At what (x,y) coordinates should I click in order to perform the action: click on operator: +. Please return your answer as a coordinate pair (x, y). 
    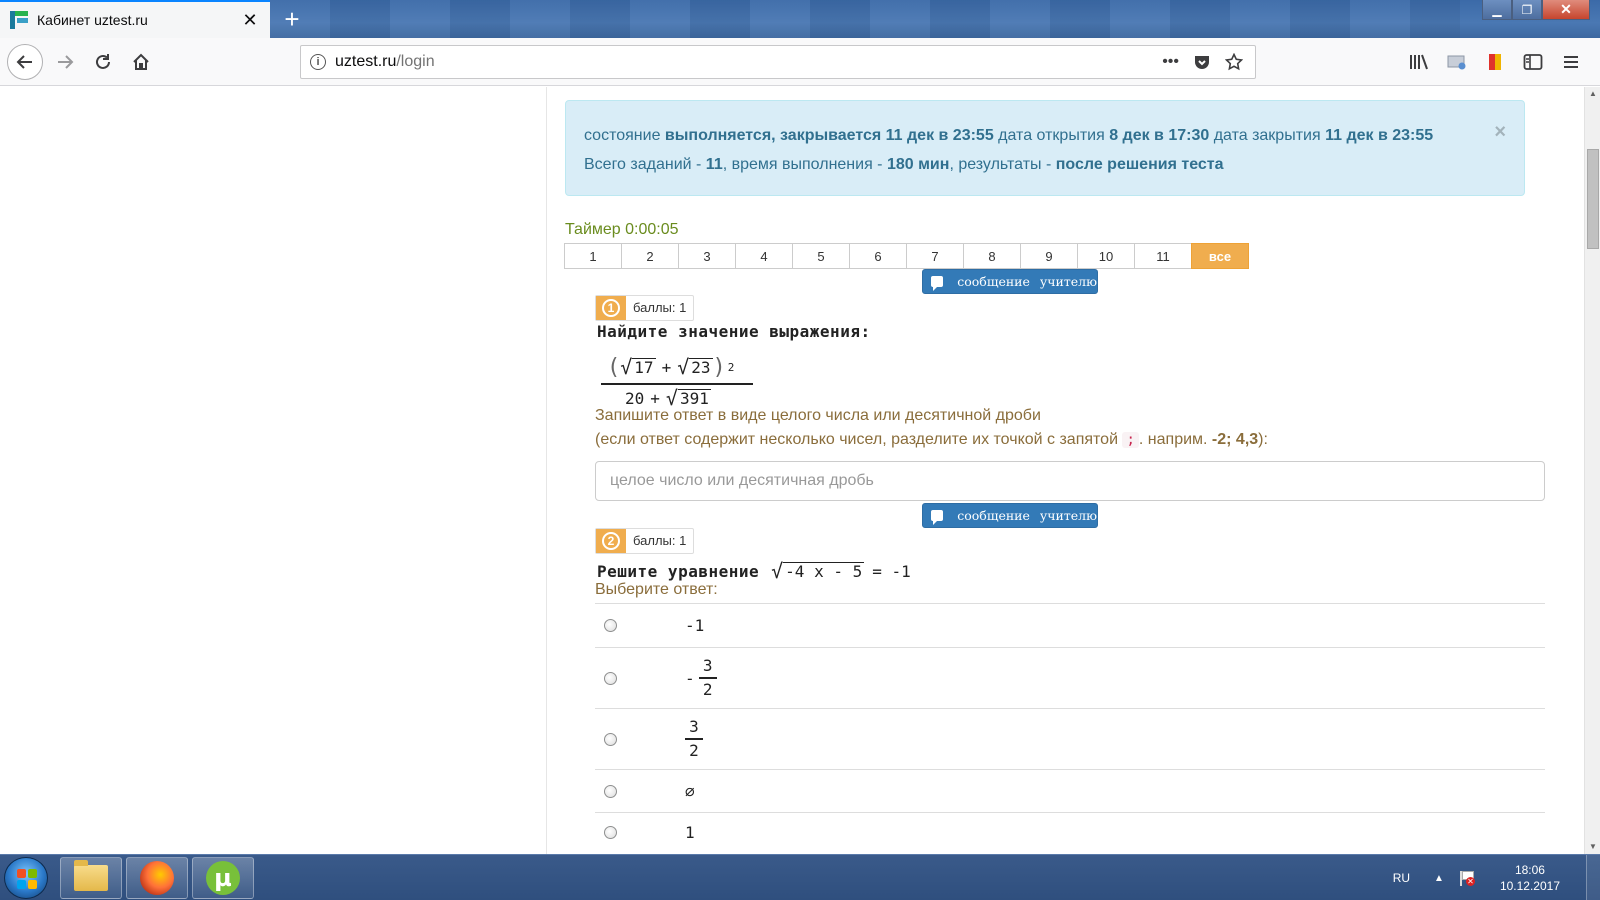
    Looking at the image, I should click on (655, 398).